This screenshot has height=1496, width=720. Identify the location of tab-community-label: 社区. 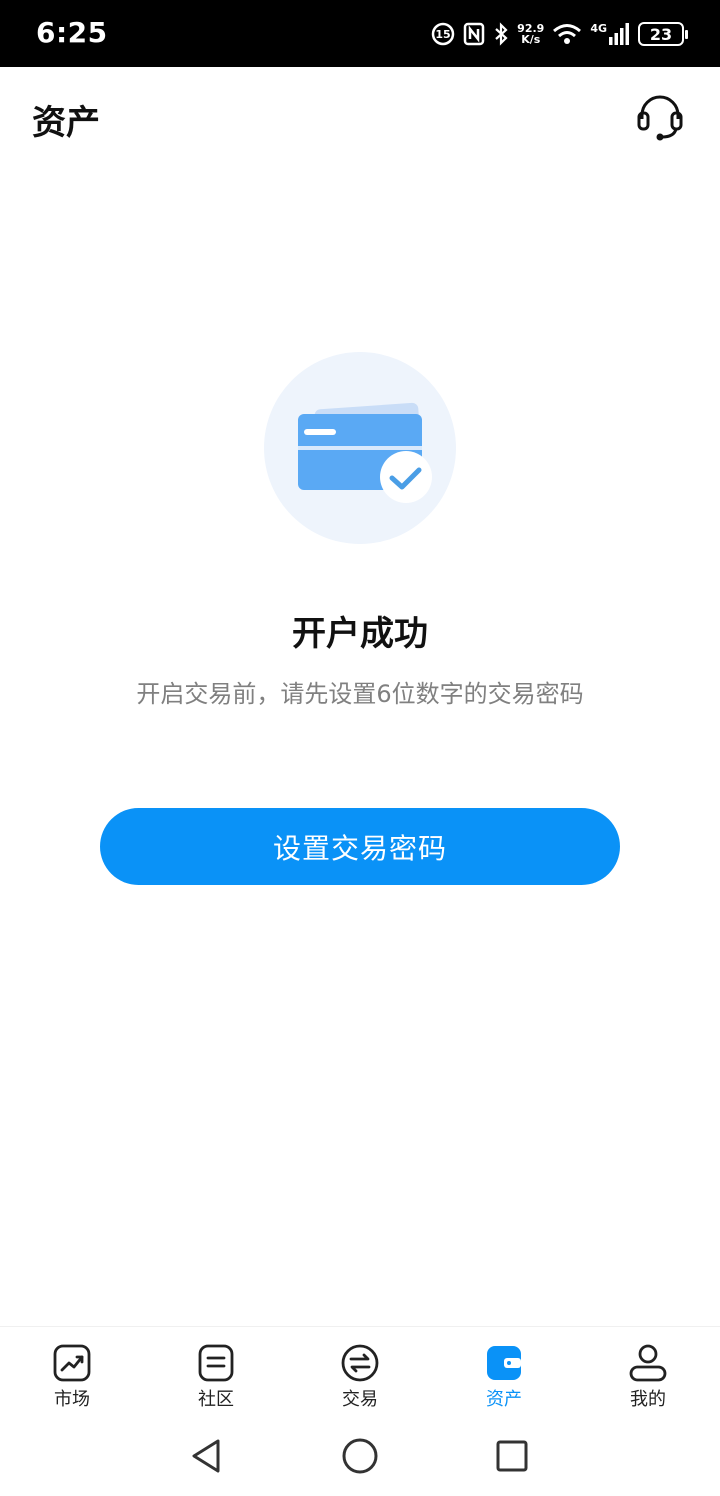
(216, 1399).